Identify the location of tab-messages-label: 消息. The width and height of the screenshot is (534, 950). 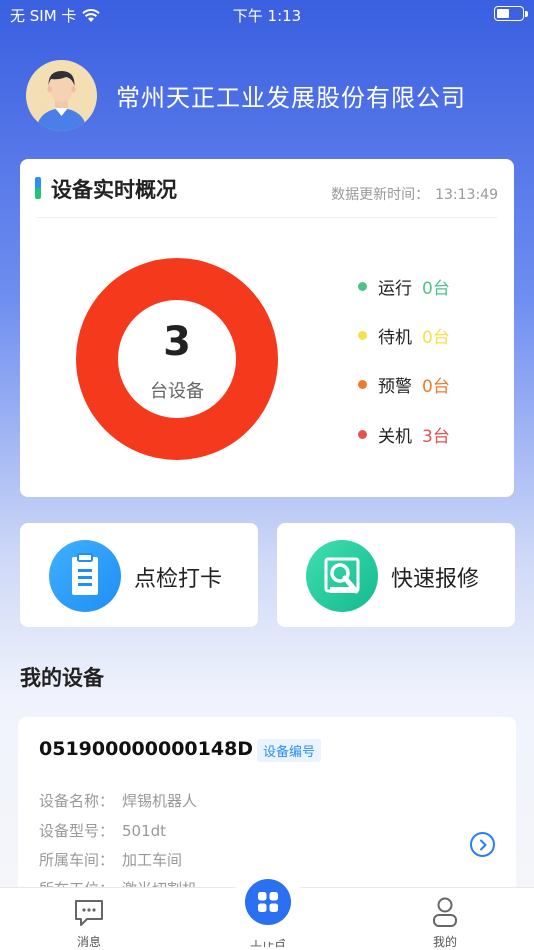
(88, 942).